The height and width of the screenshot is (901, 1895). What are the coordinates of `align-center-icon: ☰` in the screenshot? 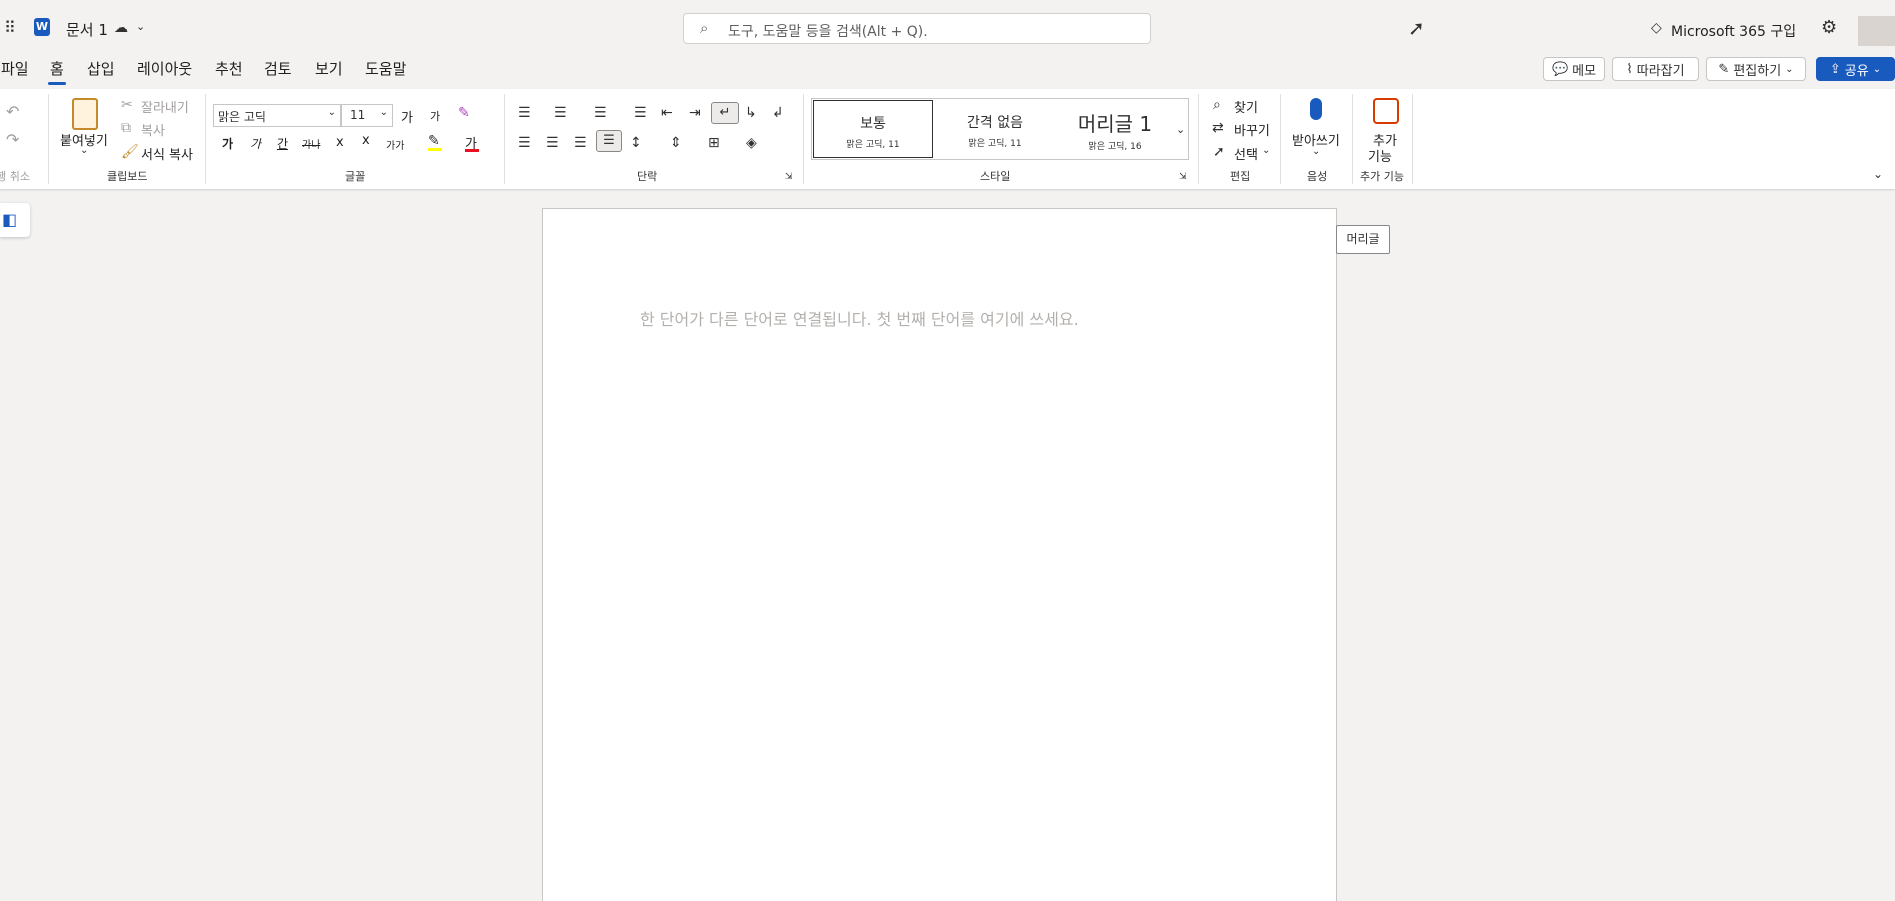 It's located at (552, 143).